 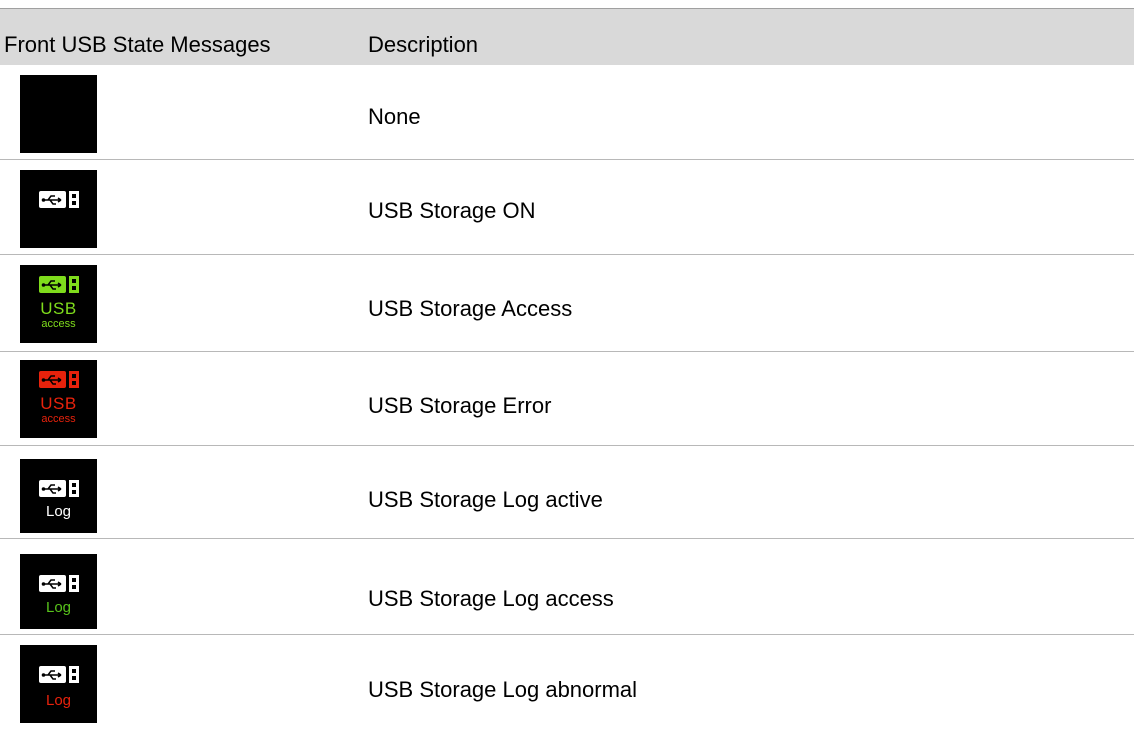 I want to click on table-row: Log USB Storage Log abnormal, so click(x=567, y=682).